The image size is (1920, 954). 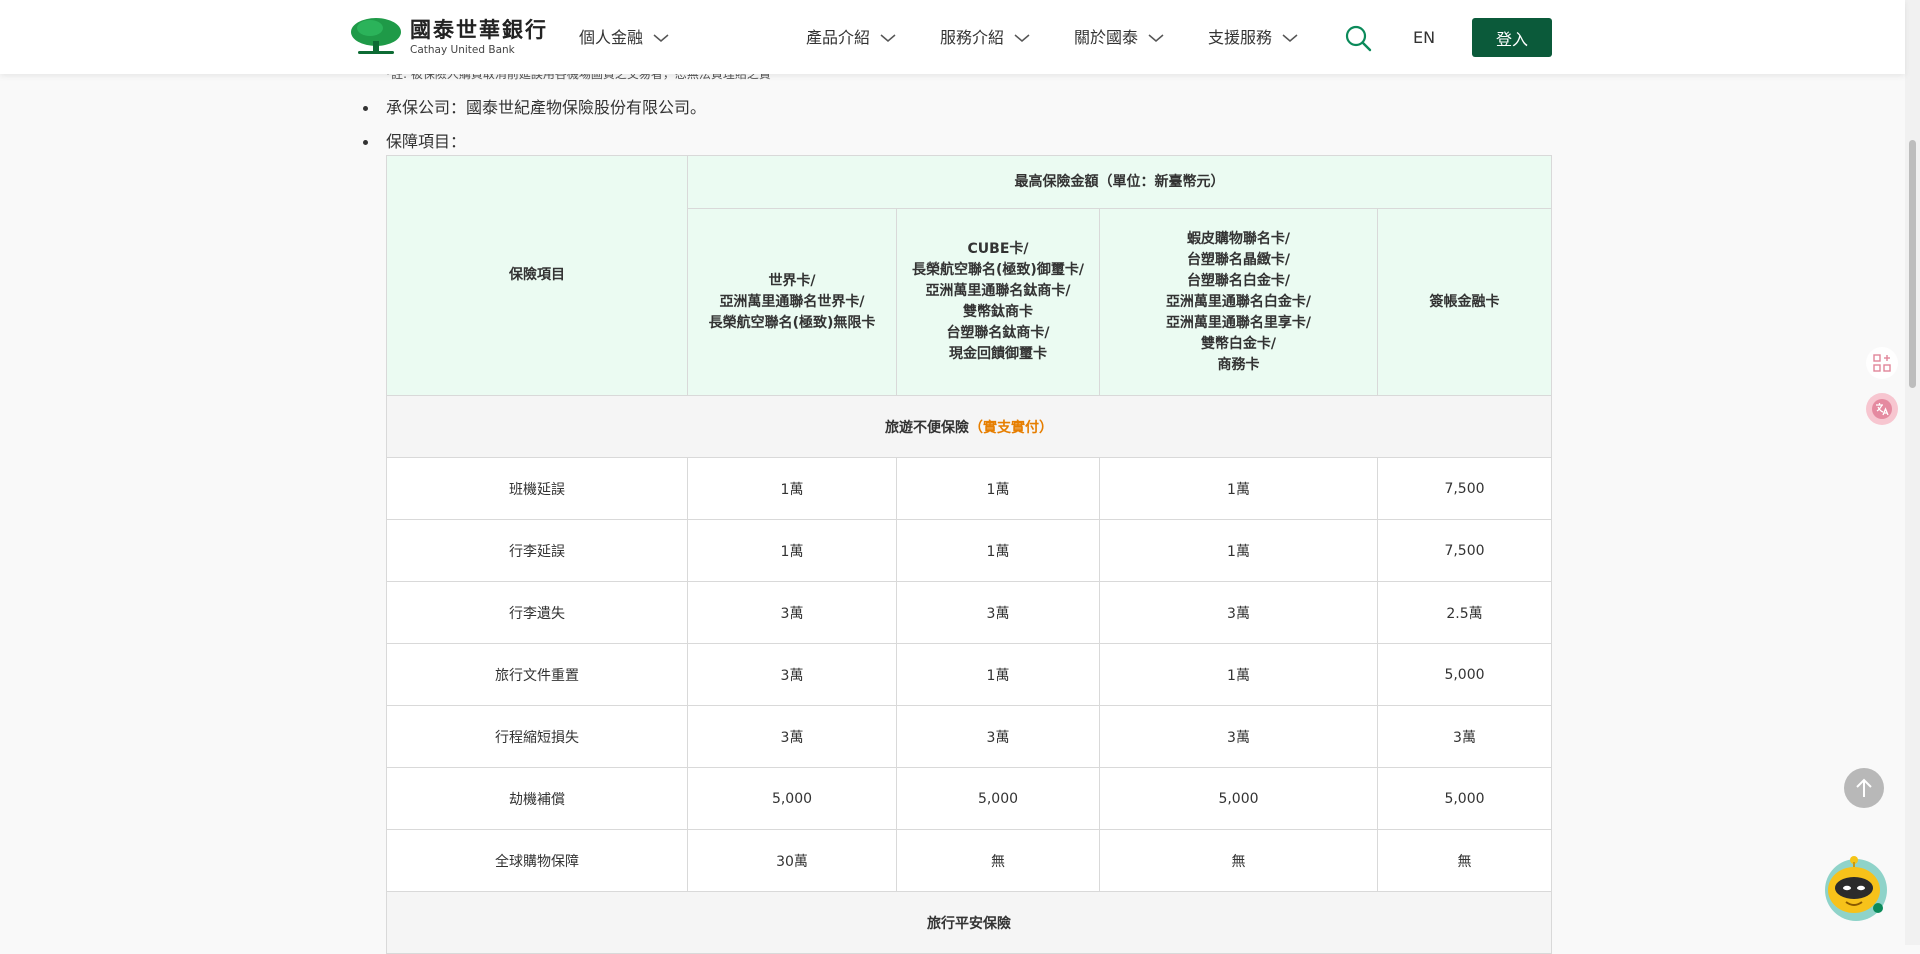 I want to click on card-group-1-header: 世界卡/ 亞洲萬里通聯名世界卡/ 長榮航空聯名(極致)無限卡, so click(x=792, y=302).